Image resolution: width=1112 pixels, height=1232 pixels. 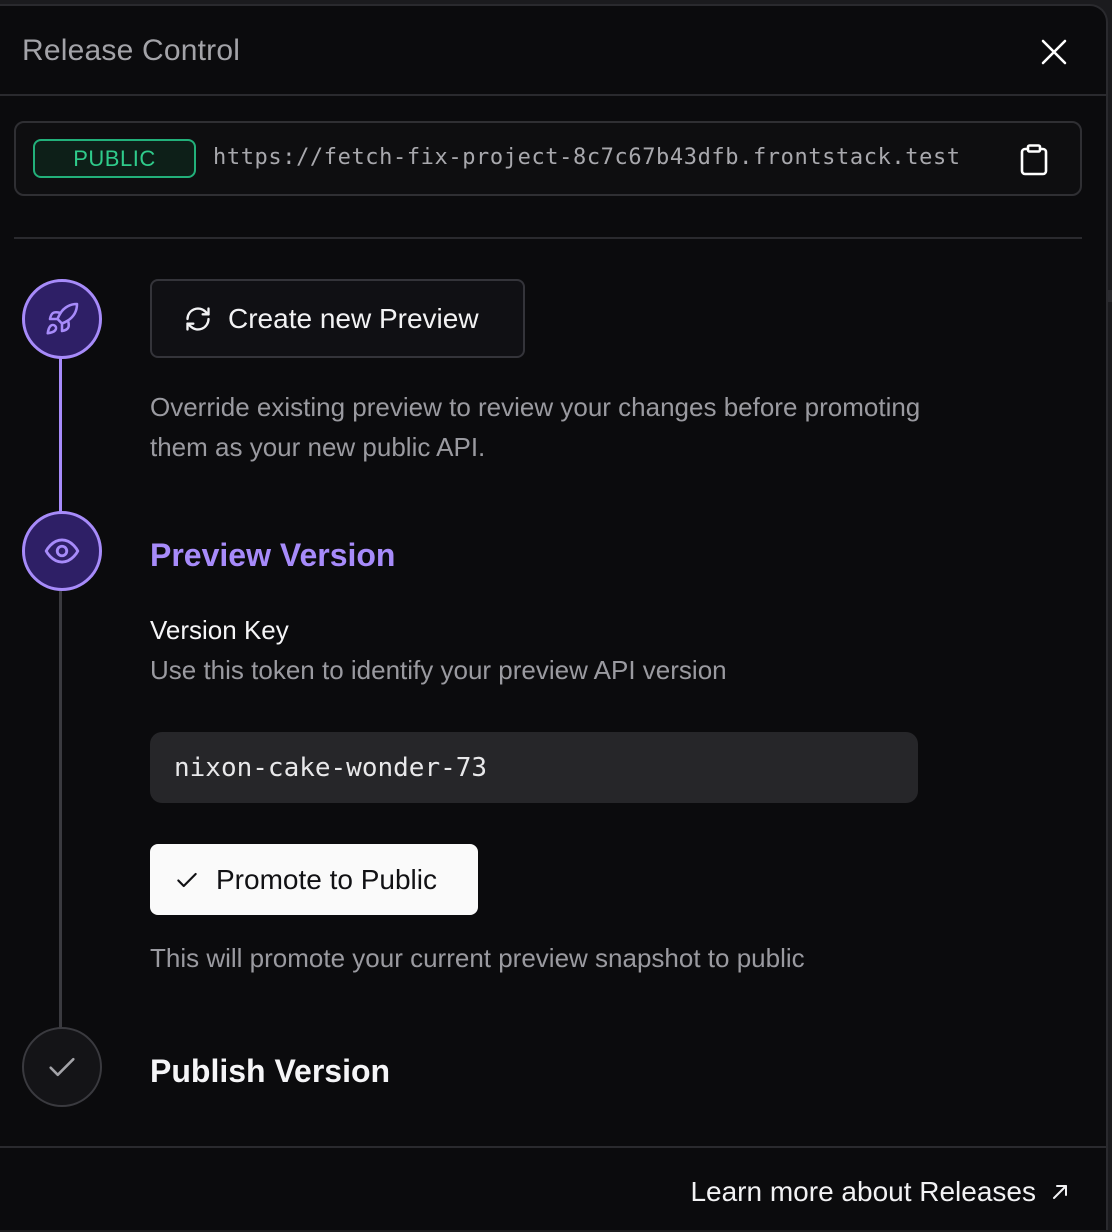 I want to click on step-create-indicator, so click(x=62, y=319).